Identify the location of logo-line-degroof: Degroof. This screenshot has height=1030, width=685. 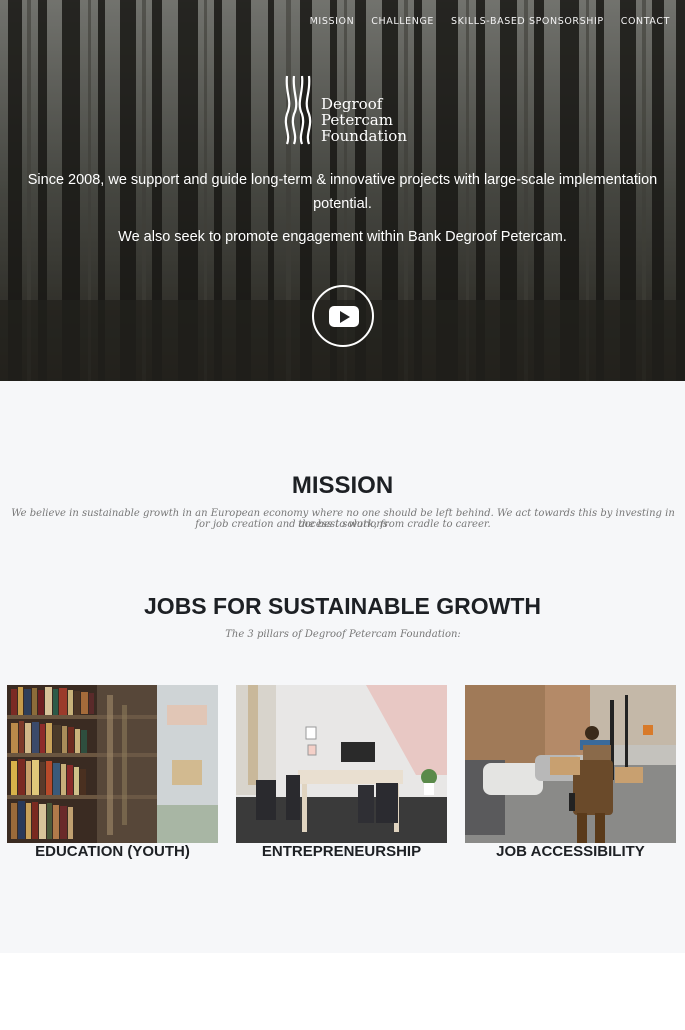
(352, 104).